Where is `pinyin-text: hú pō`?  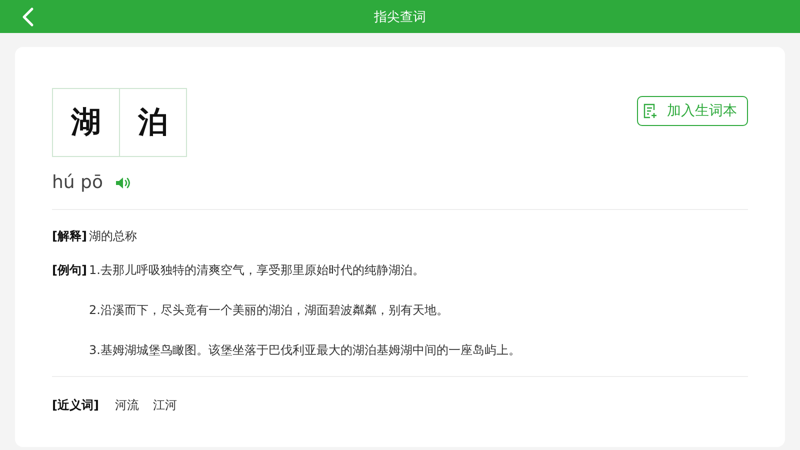
pinyin-text: hú pō is located at coordinates (77, 182).